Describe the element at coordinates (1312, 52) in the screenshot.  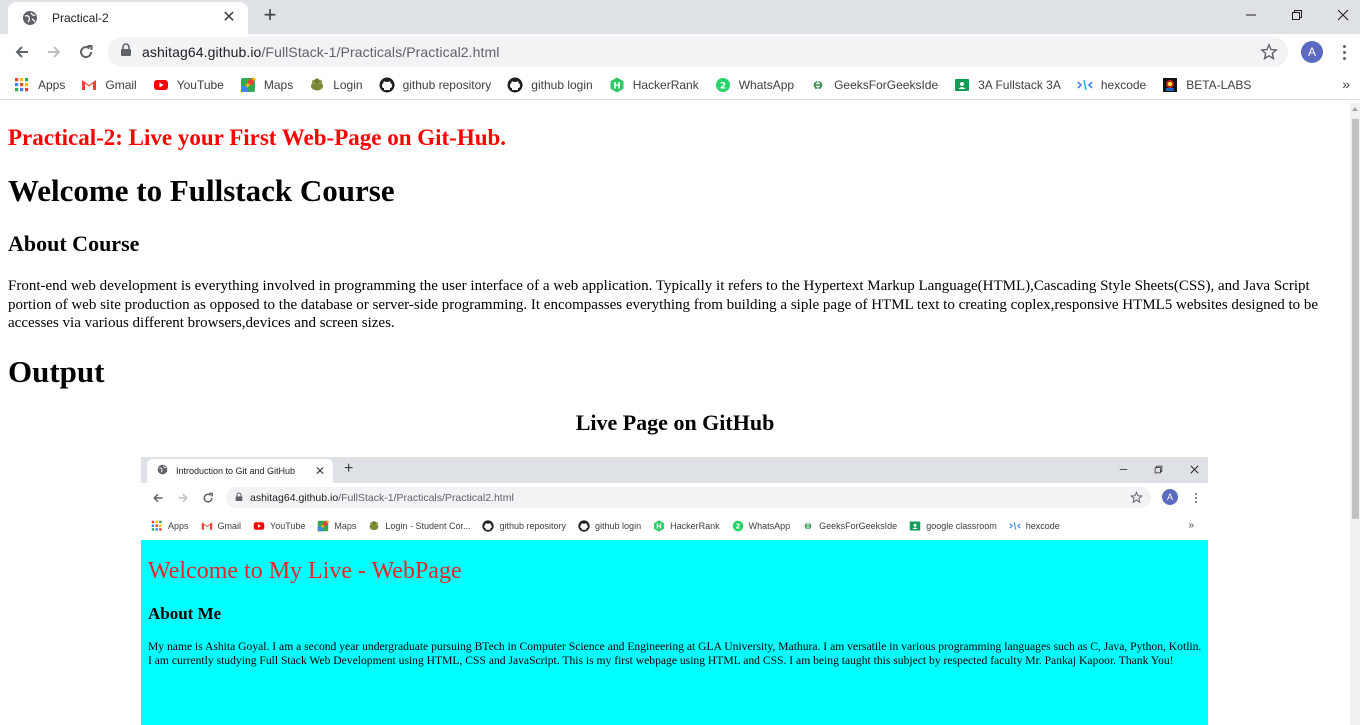
I see `profile-avatar: A` at that location.